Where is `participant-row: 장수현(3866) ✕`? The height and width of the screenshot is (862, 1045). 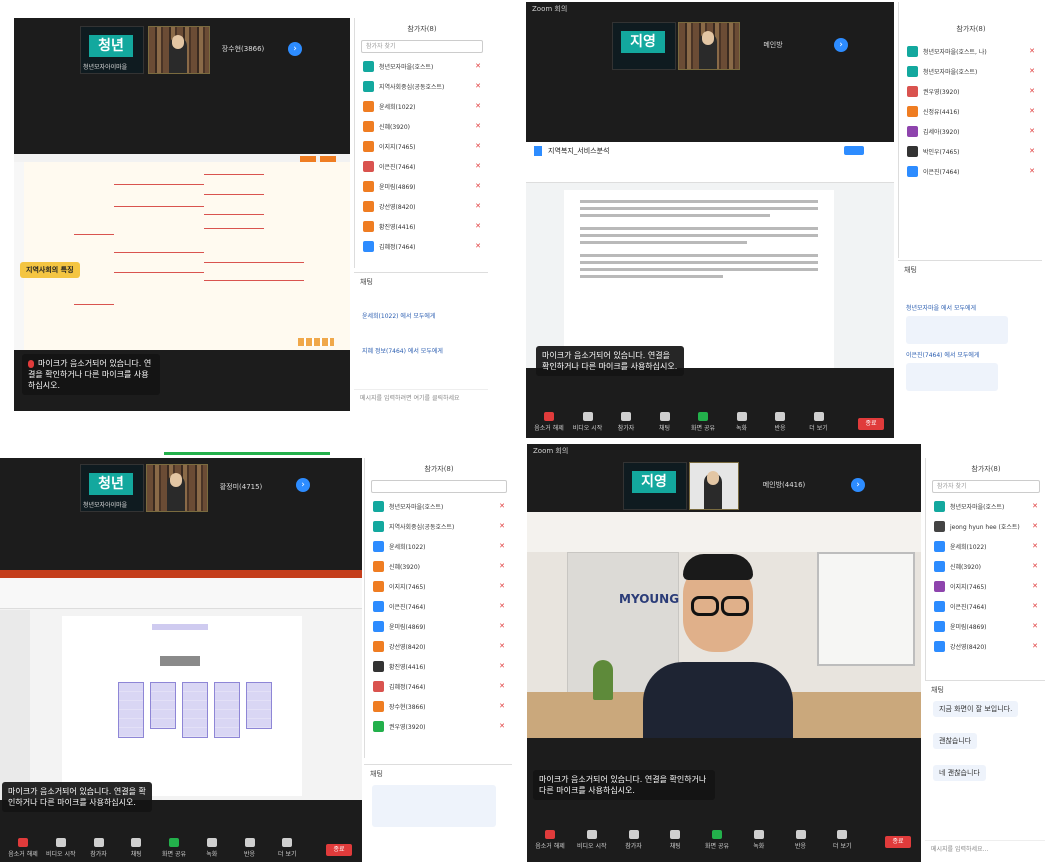 participant-row: 장수현(3866) ✕ is located at coordinates (438, 707).